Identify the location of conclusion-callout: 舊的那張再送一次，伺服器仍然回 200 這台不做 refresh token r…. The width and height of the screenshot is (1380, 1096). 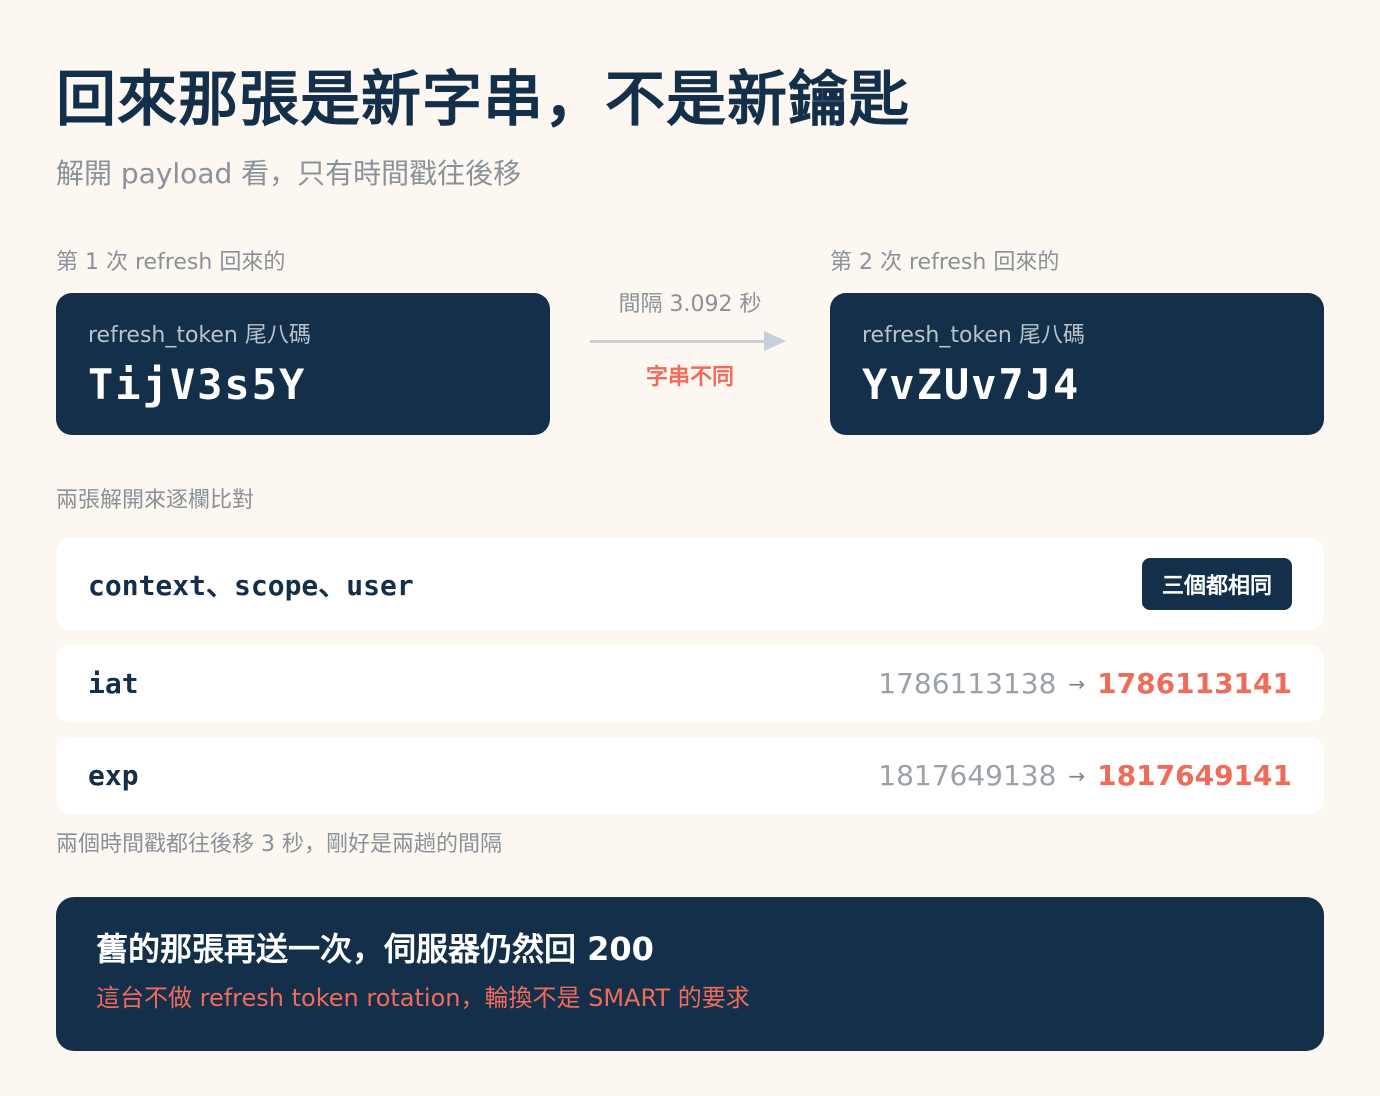
(690, 974).